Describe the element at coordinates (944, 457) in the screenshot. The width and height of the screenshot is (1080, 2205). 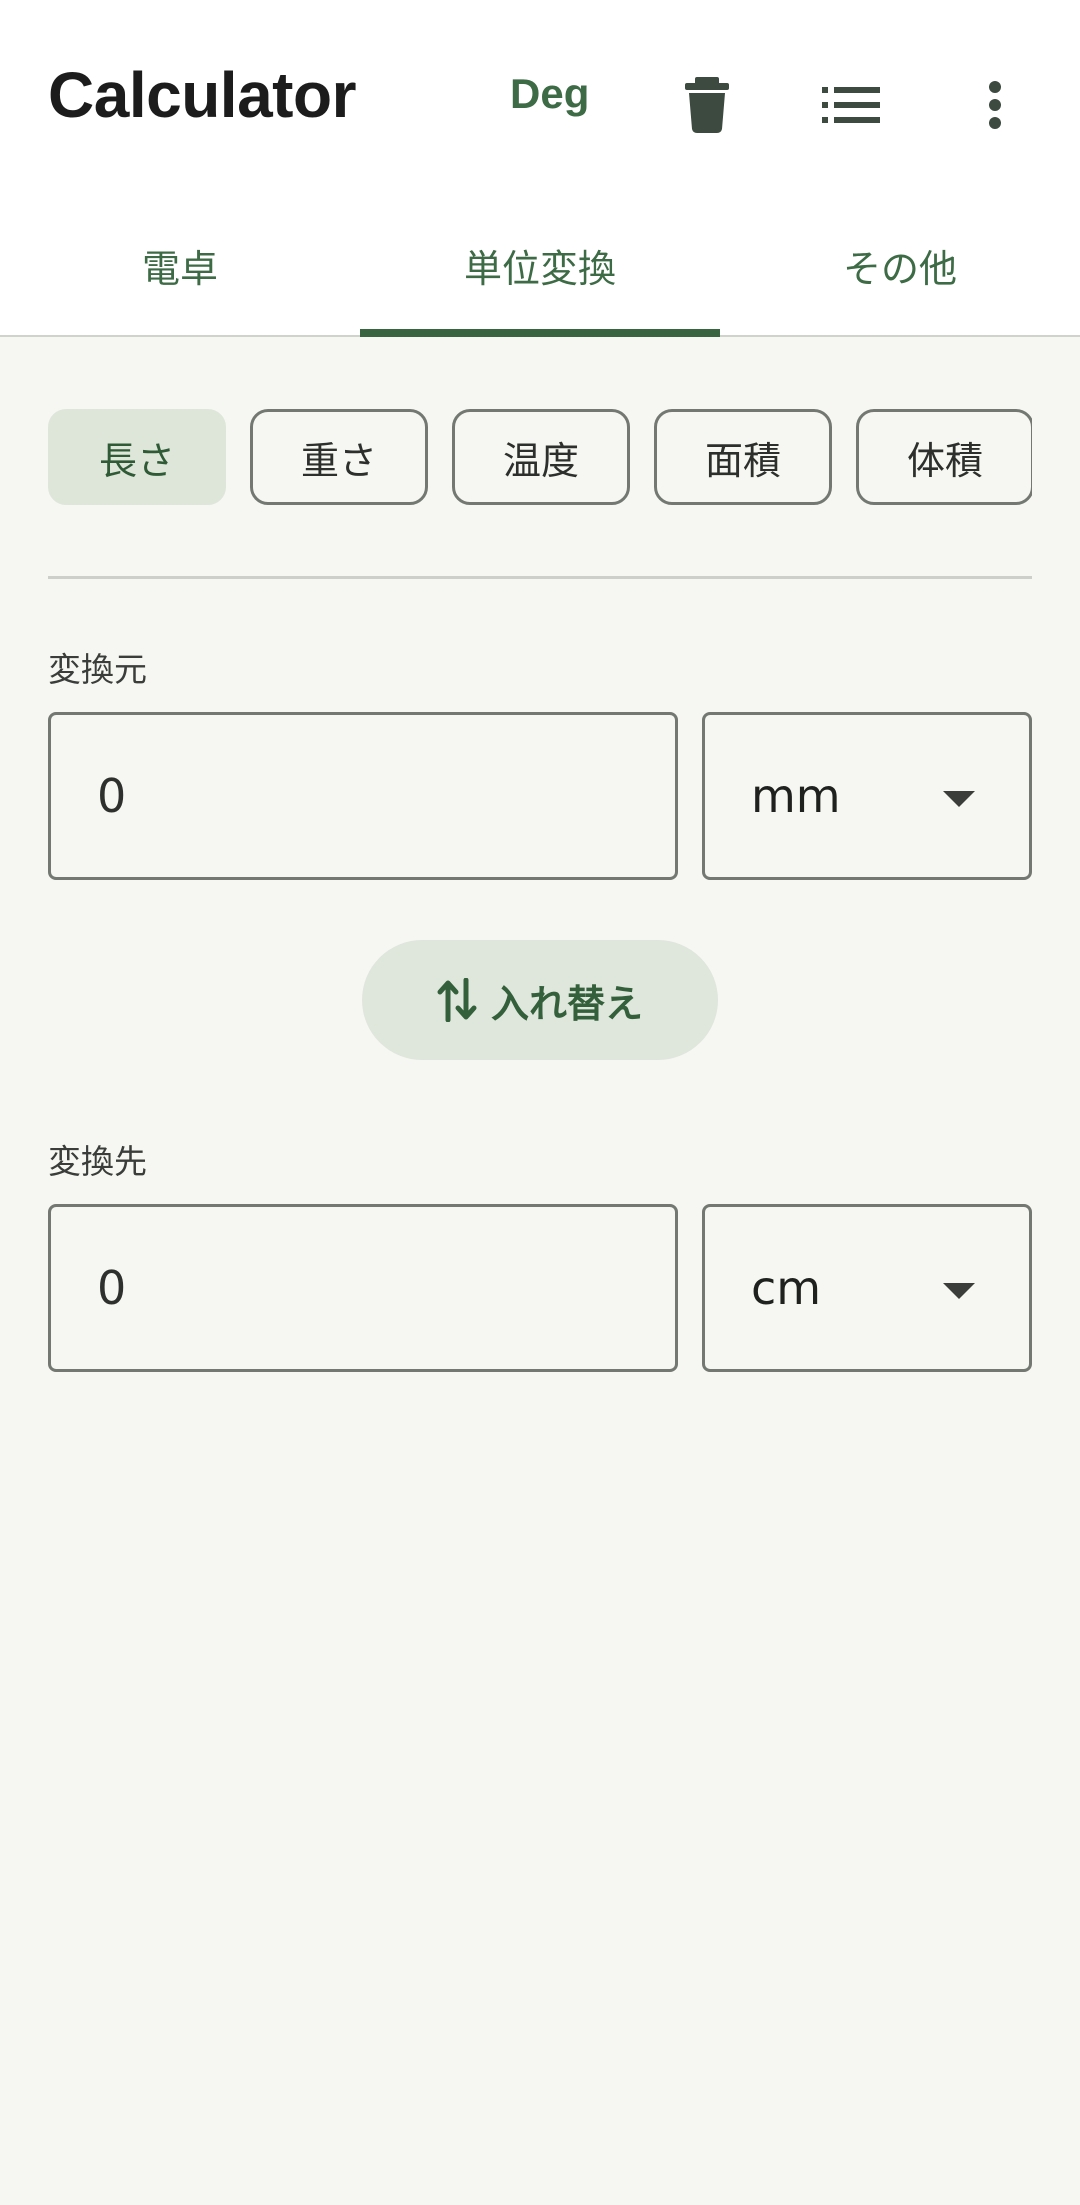
I see `chip-volume: 体積` at that location.